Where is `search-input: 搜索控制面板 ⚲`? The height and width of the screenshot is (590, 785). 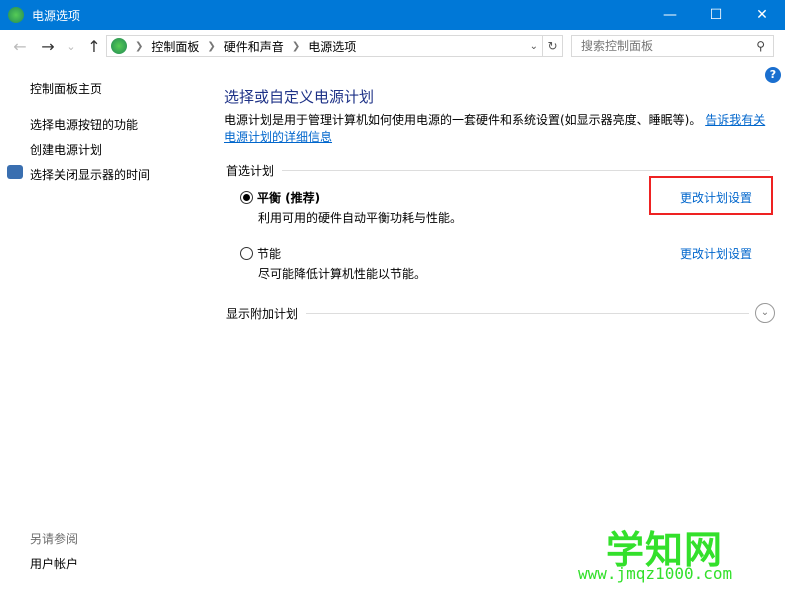
search-input: 搜索控制面板 ⚲ is located at coordinates (672, 46).